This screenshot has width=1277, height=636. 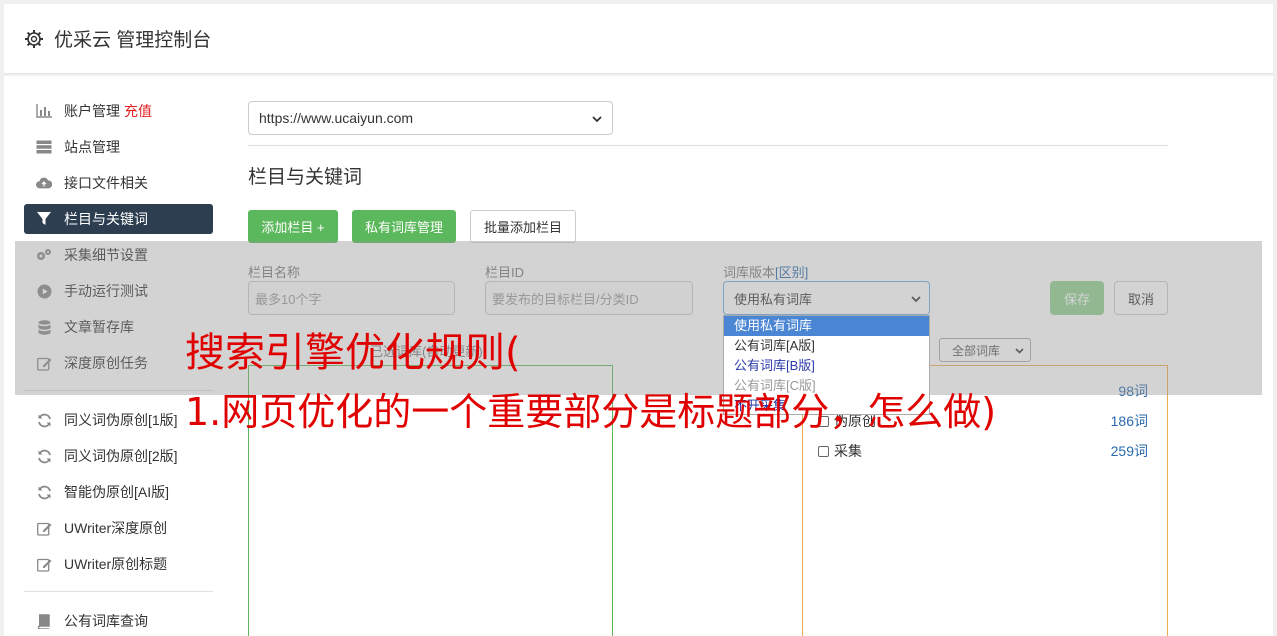 I want to click on book-icon, so click(x=44, y=621).